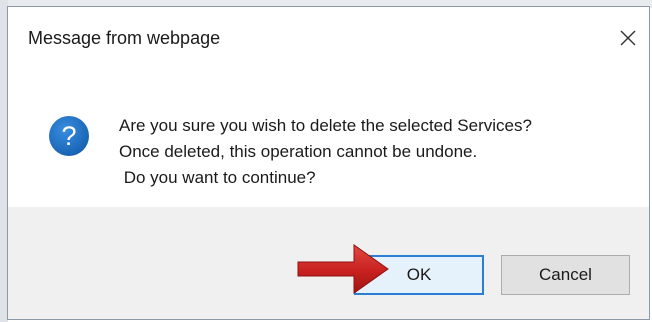 The height and width of the screenshot is (322, 652). Describe the element at coordinates (124, 38) in the screenshot. I see `dialog-title: Message from webpage` at that location.